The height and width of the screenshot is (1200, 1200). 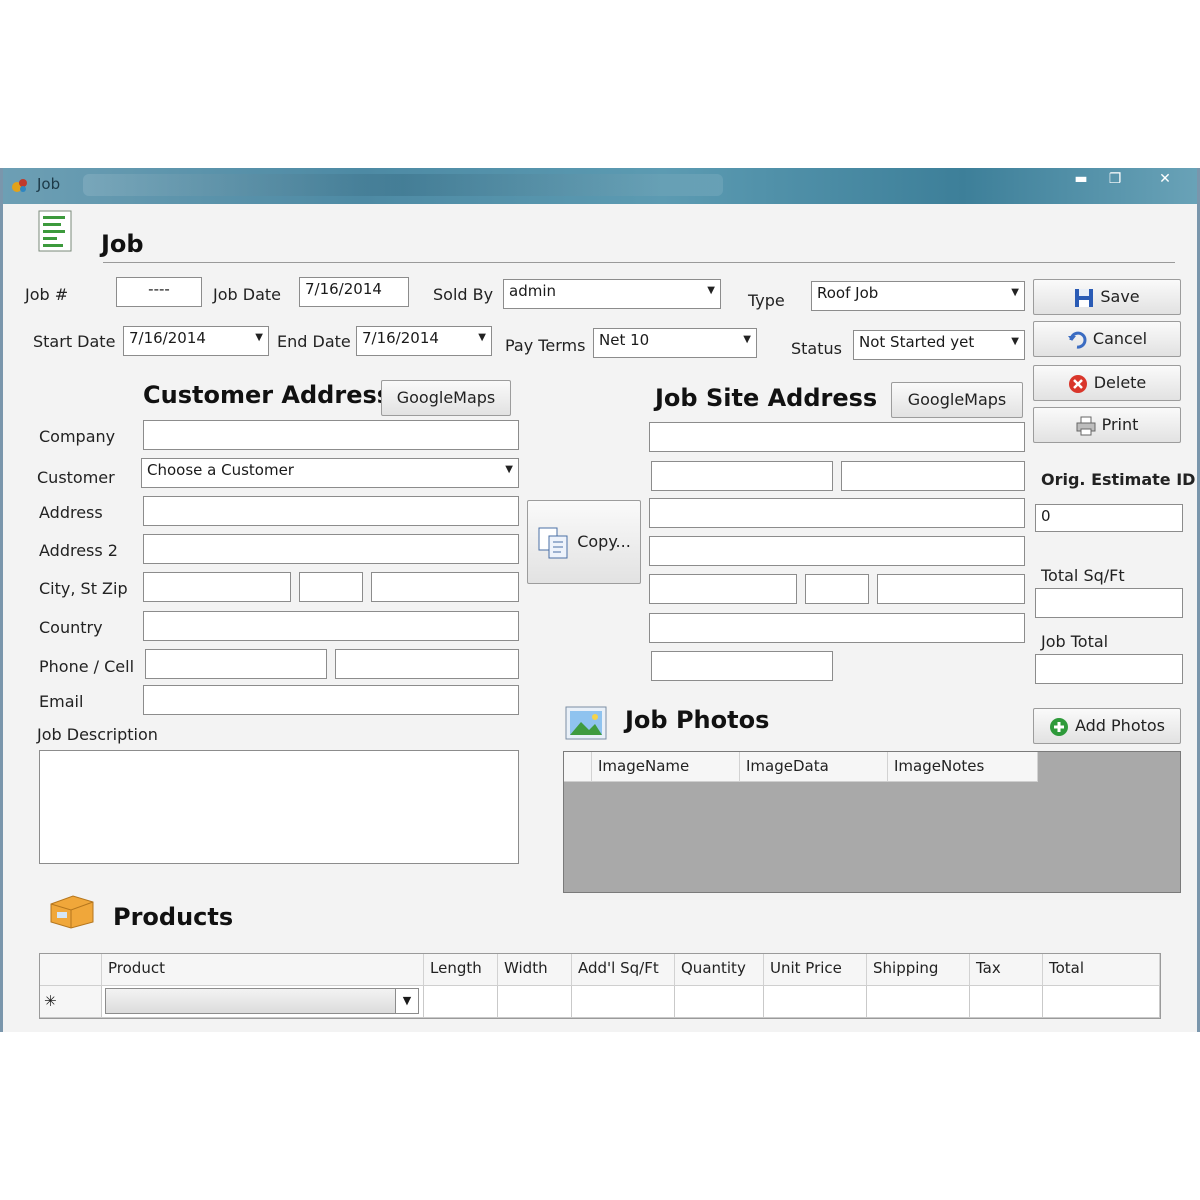 I want to click on start-date-value: 7/16/2014, so click(x=167, y=338).